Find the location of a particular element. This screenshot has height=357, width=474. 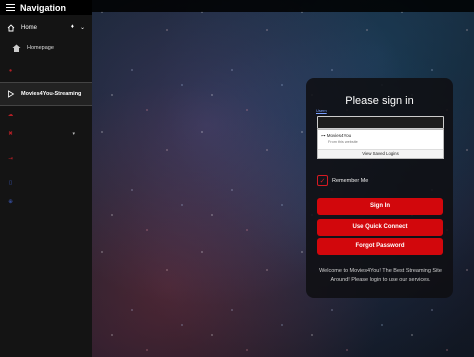

nav-homepage-label: Homepage is located at coordinates (40, 48).